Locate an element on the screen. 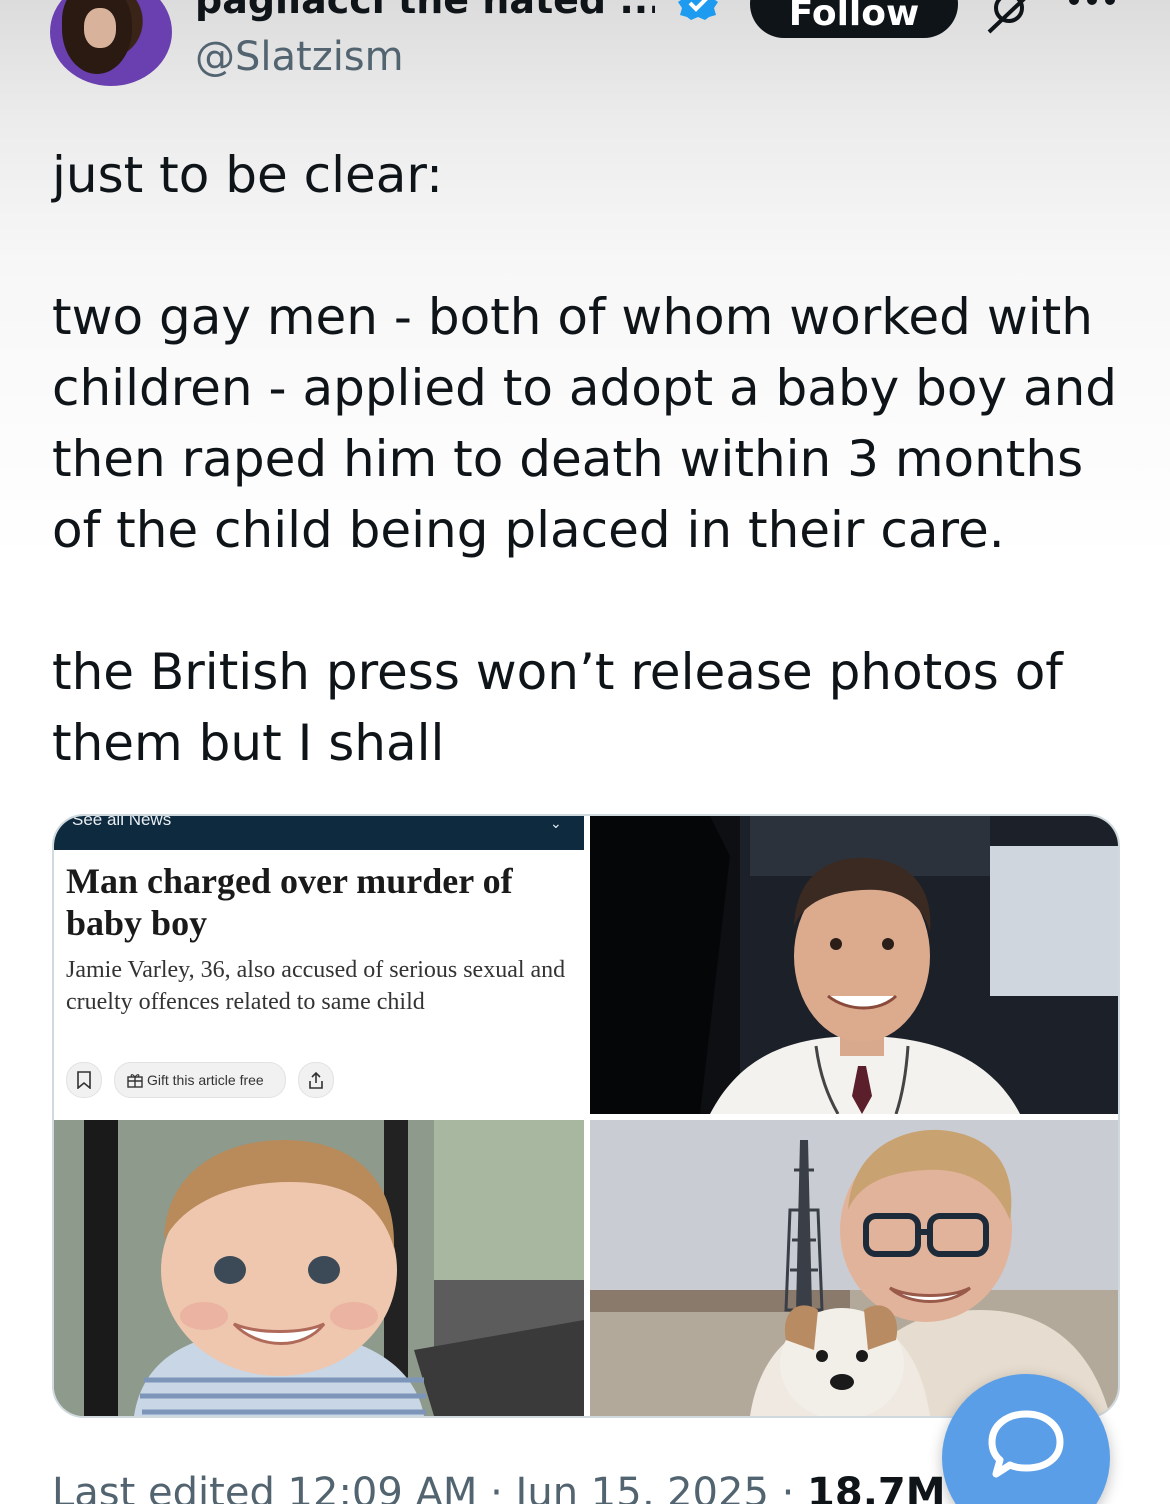 This screenshot has height=1504, width=1170. follow-button: Follow is located at coordinates (854, 19).